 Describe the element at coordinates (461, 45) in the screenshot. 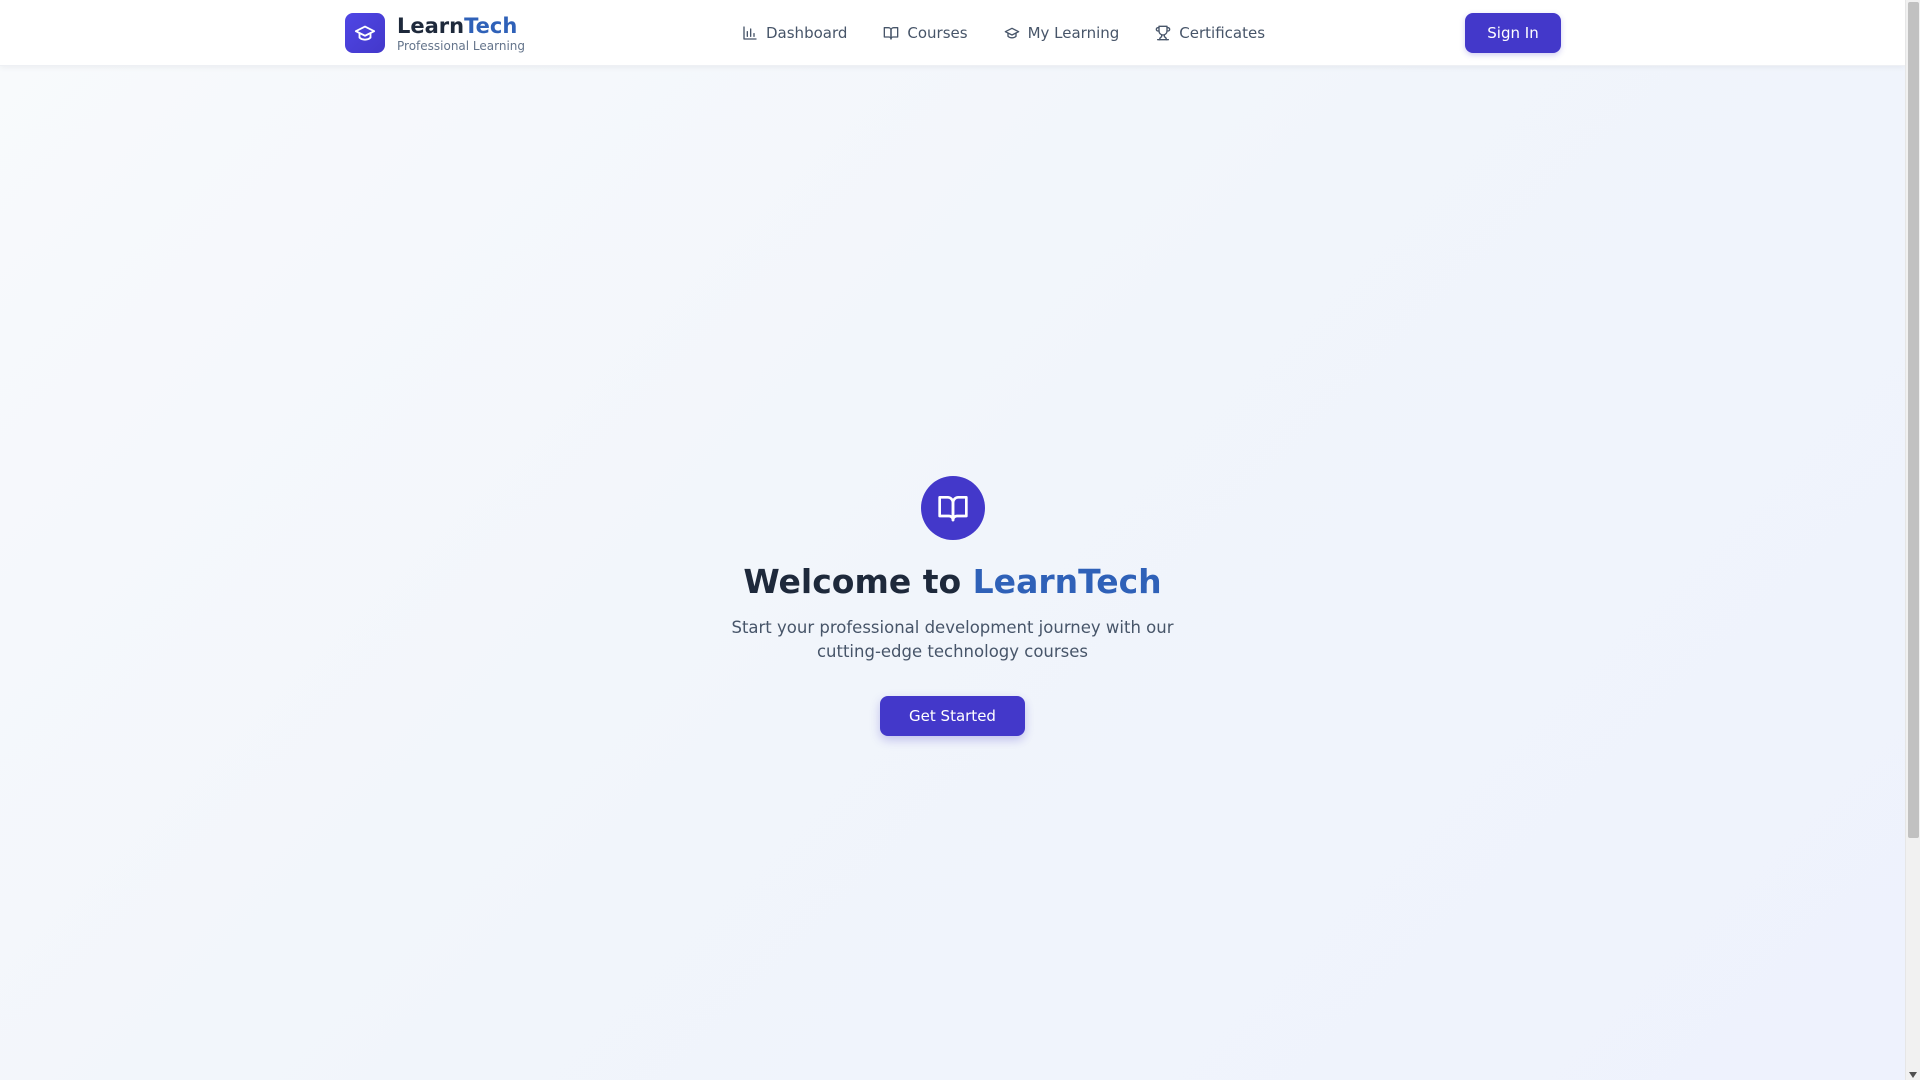

I see `brand-tagline: Professional Learning` at that location.